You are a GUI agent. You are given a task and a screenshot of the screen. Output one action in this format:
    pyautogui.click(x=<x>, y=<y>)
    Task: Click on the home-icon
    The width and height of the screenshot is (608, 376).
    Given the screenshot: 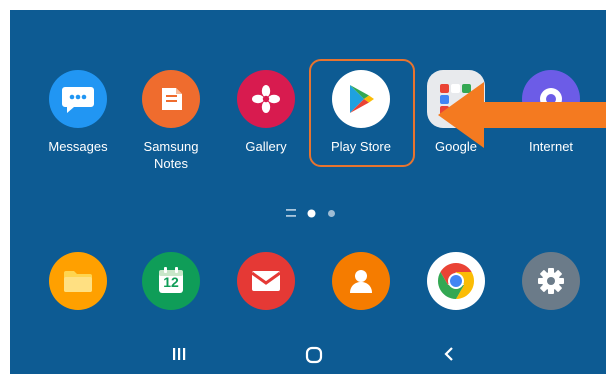 What is the action you would take?
    pyautogui.click(x=314, y=355)
    